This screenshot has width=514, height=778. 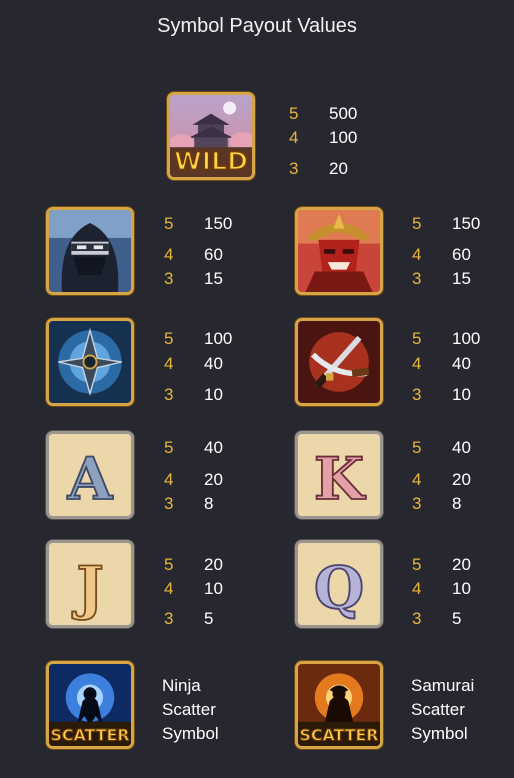 I want to click on letter-k-symbol-icon: K, so click(x=339, y=475).